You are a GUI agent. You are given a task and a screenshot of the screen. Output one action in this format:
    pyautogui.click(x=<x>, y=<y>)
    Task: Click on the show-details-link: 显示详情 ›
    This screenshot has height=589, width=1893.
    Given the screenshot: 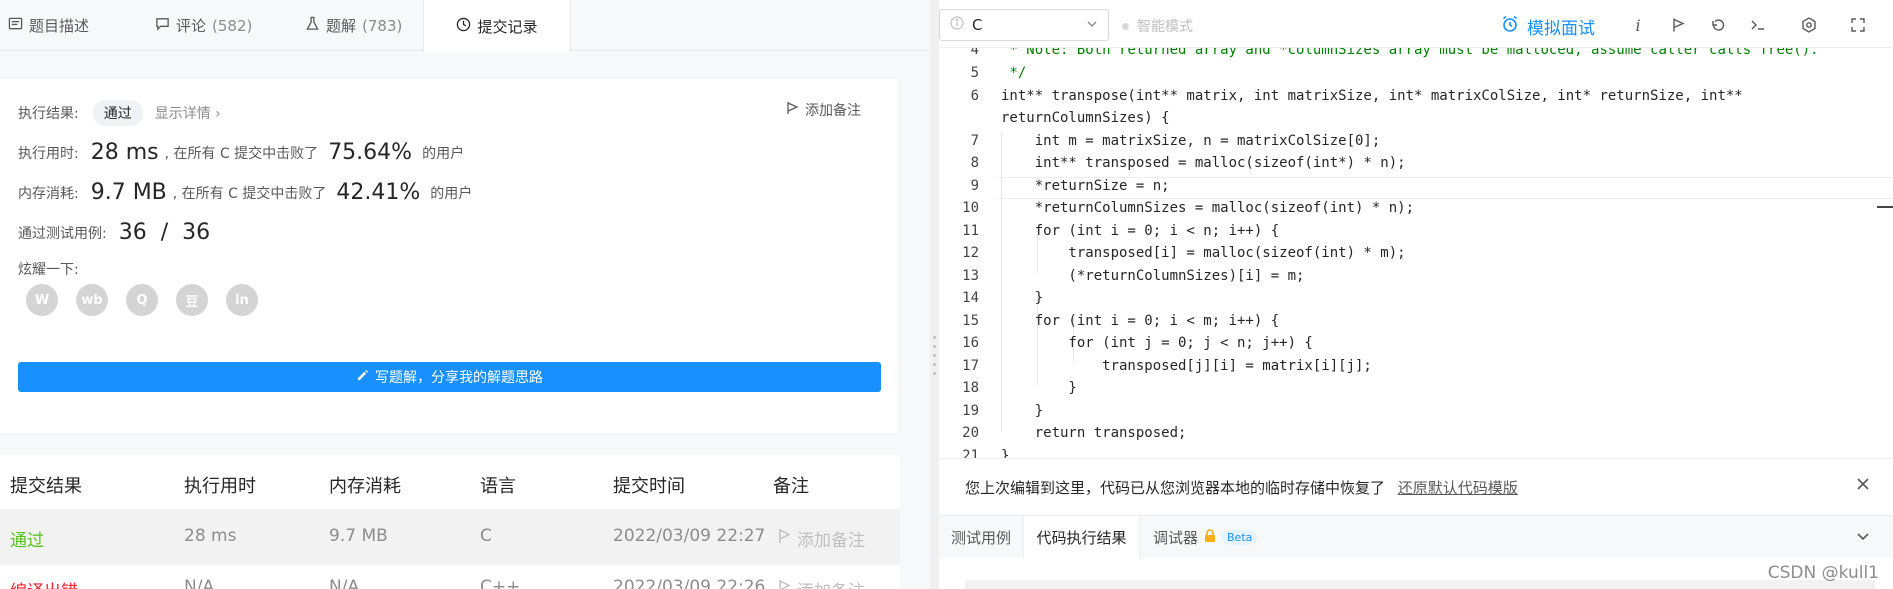 What is the action you would take?
    pyautogui.click(x=188, y=113)
    